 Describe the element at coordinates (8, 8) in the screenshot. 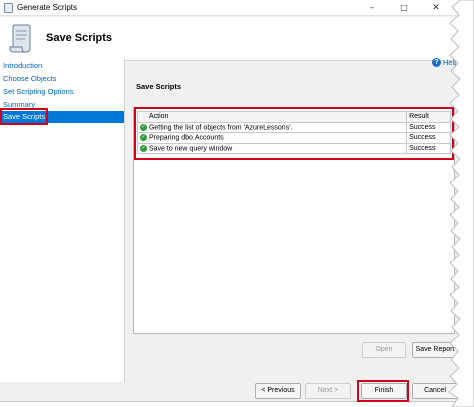

I see `app-icon` at that location.